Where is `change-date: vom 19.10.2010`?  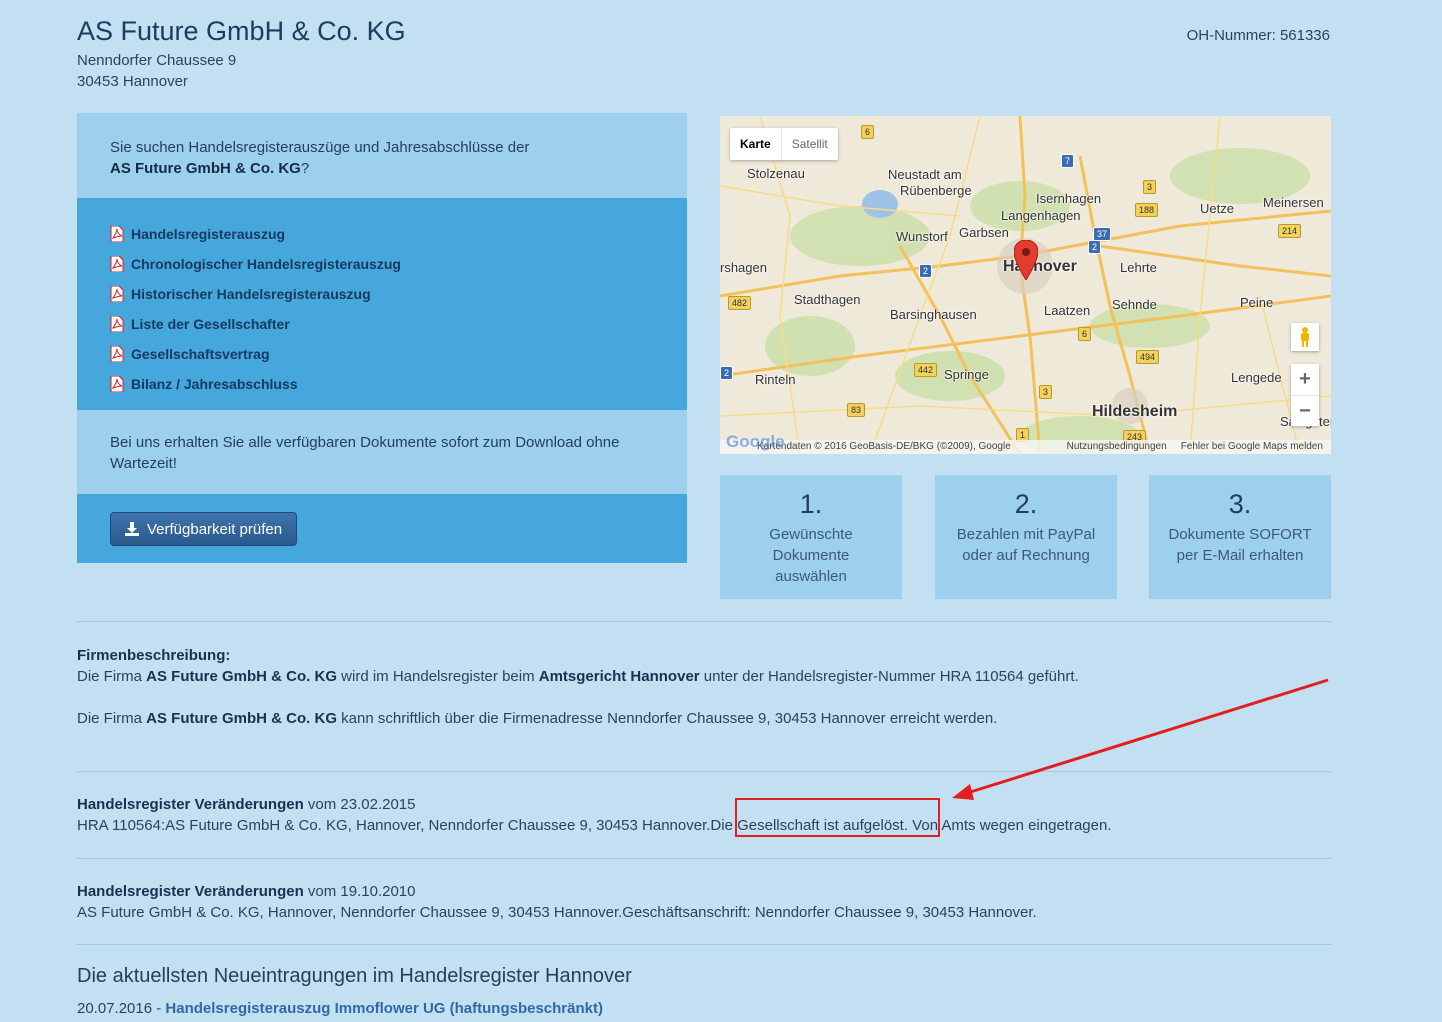
change-date: vom 19.10.2010 is located at coordinates (359, 891).